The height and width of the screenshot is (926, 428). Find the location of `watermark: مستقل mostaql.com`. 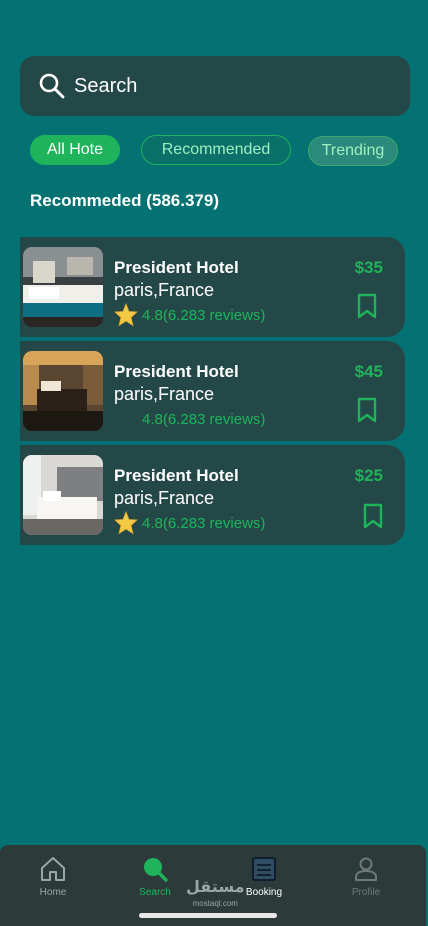

watermark: مستقل mostaql.com is located at coordinates (215, 896).